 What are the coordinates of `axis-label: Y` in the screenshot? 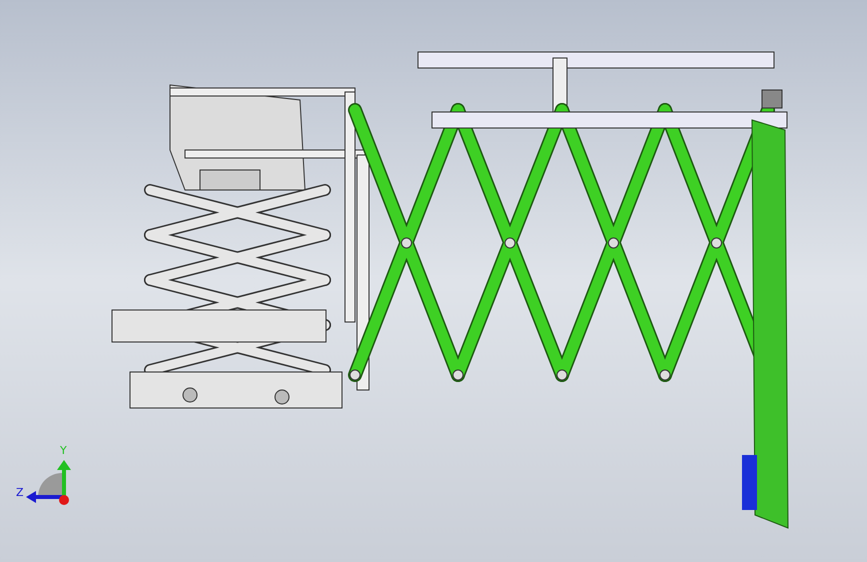 It's located at (63, 450).